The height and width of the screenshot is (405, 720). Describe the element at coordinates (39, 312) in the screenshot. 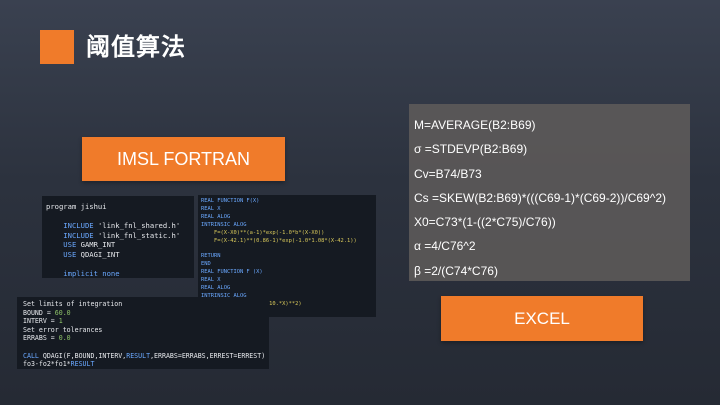

I see `code-token: BOUND =` at that location.